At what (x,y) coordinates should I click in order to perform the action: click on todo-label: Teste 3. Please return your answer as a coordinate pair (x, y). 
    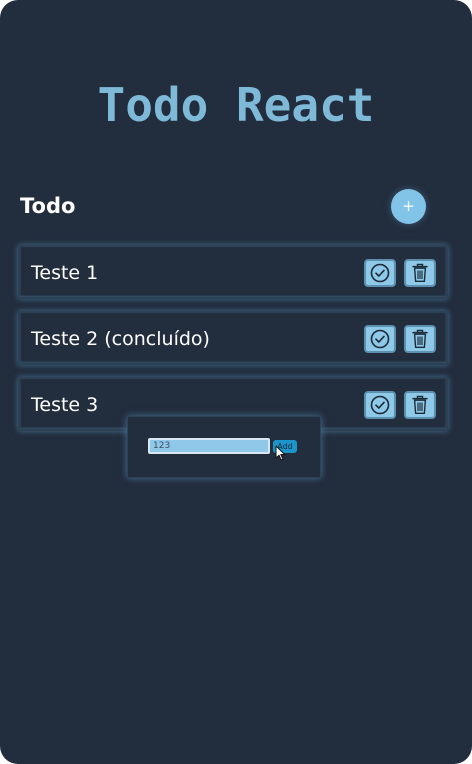
    Looking at the image, I should click on (65, 405).